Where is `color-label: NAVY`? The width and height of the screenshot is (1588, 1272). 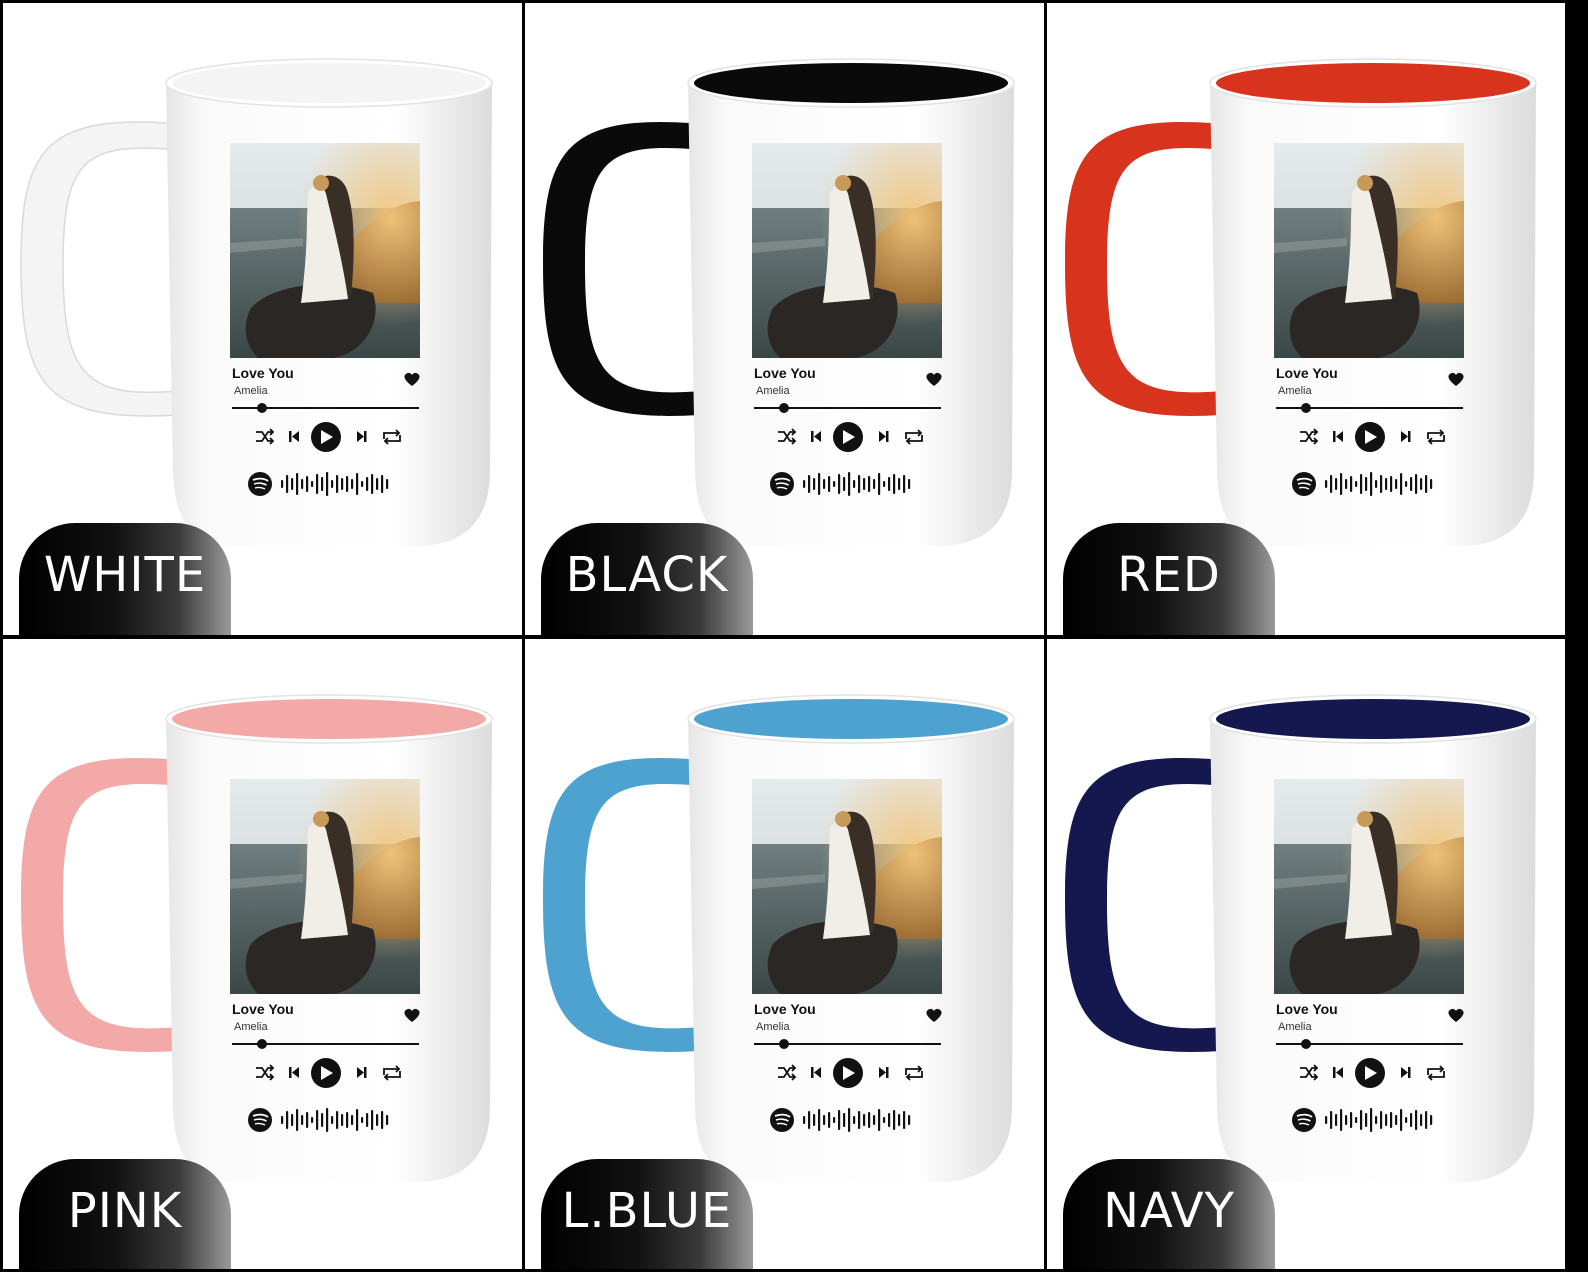
color-label: NAVY is located at coordinates (1169, 1211).